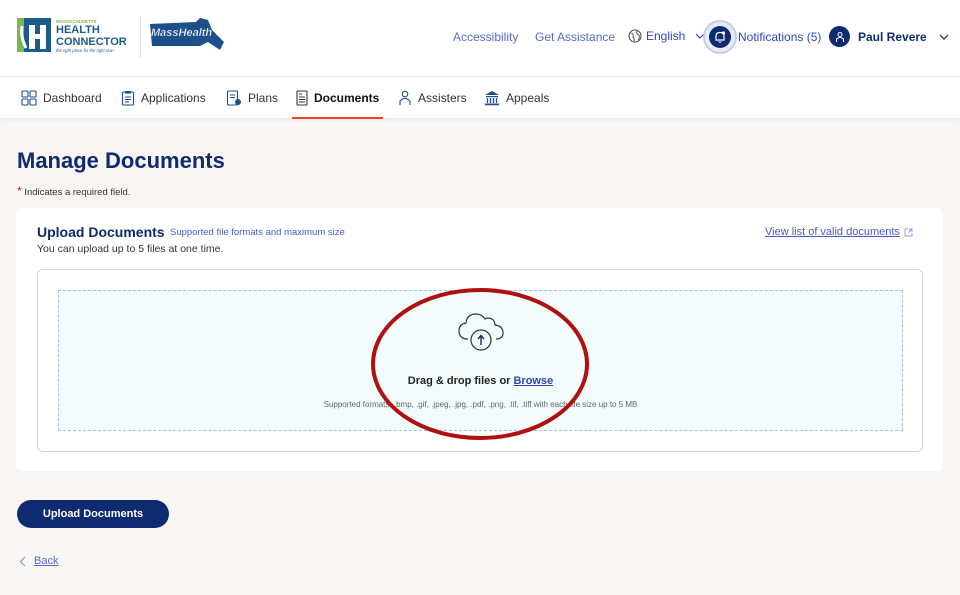 This screenshot has width=960, height=595. I want to click on drag-drop-text: Drag & drop files or, so click(459, 381).